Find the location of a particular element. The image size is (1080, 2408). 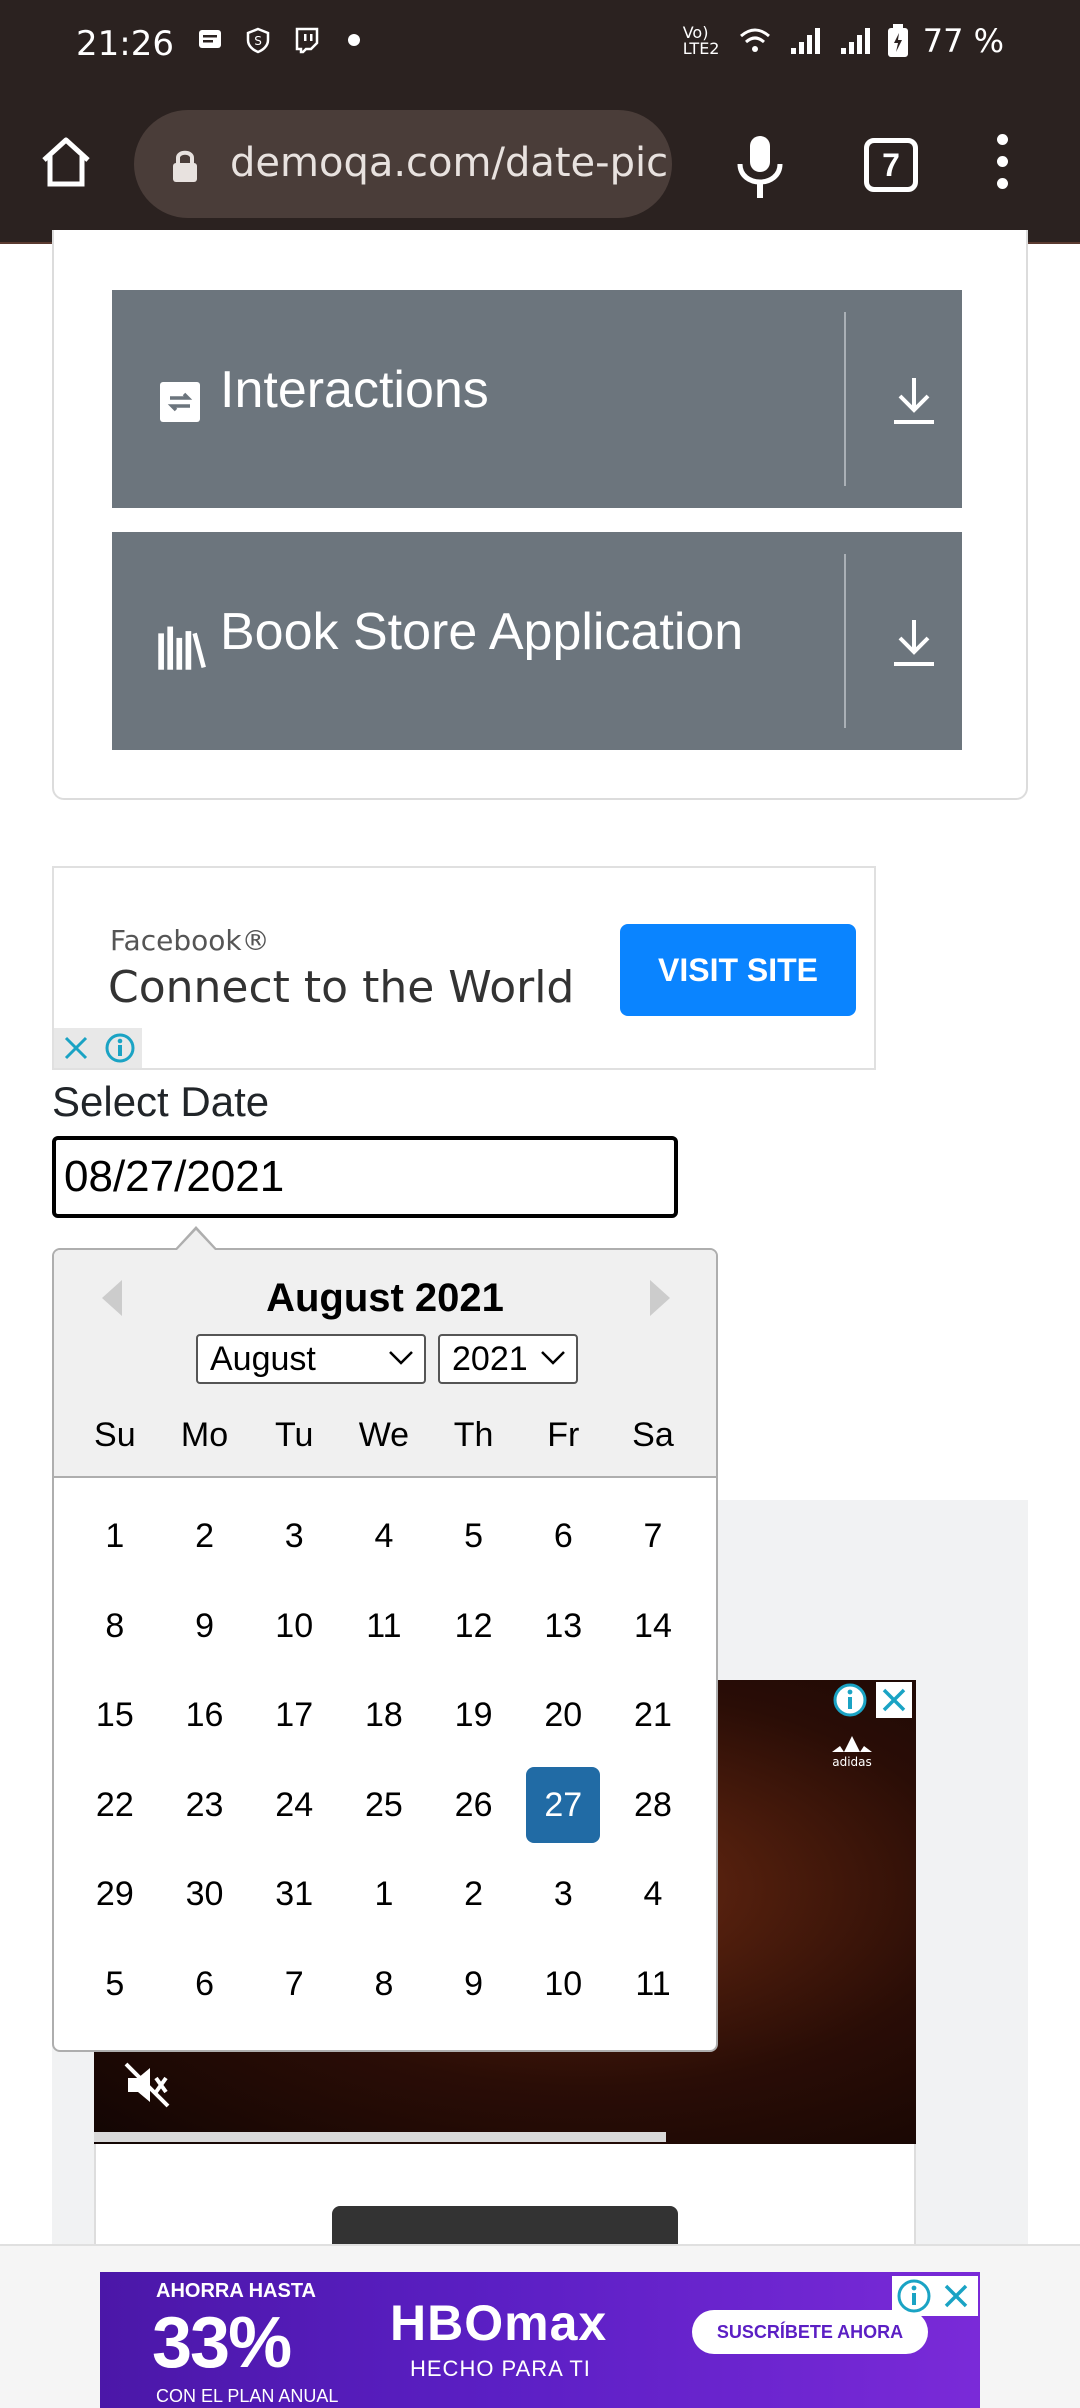

calendar-day: 24 is located at coordinates (294, 1805).